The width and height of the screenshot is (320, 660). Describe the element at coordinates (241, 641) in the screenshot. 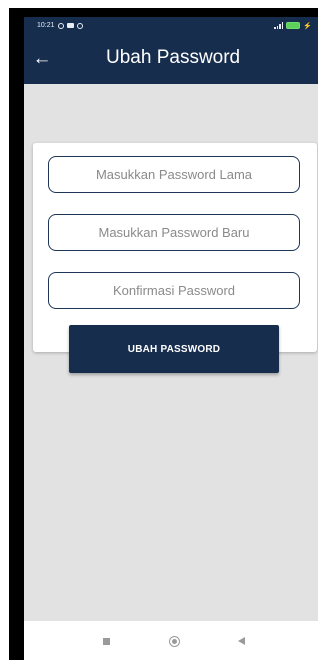

I see `back-icon` at that location.